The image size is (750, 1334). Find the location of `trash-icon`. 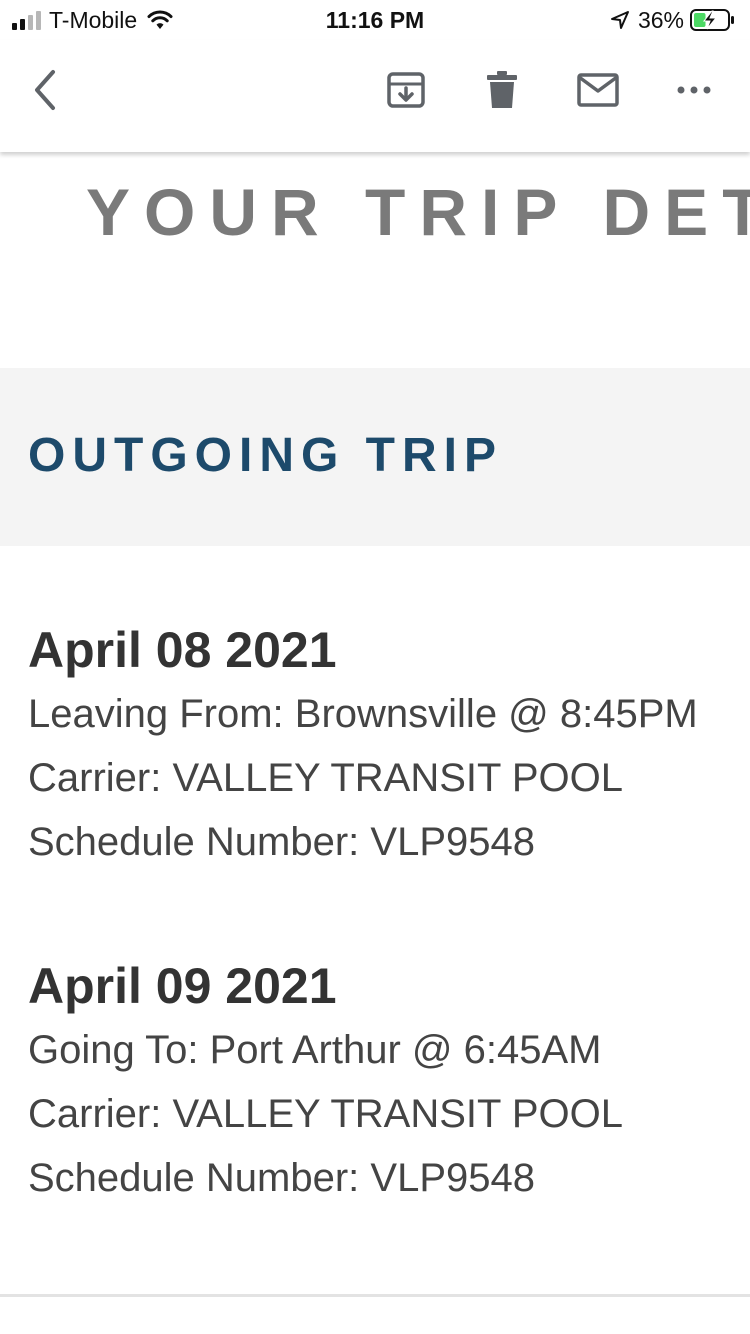

trash-icon is located at coordinates (502, 89).